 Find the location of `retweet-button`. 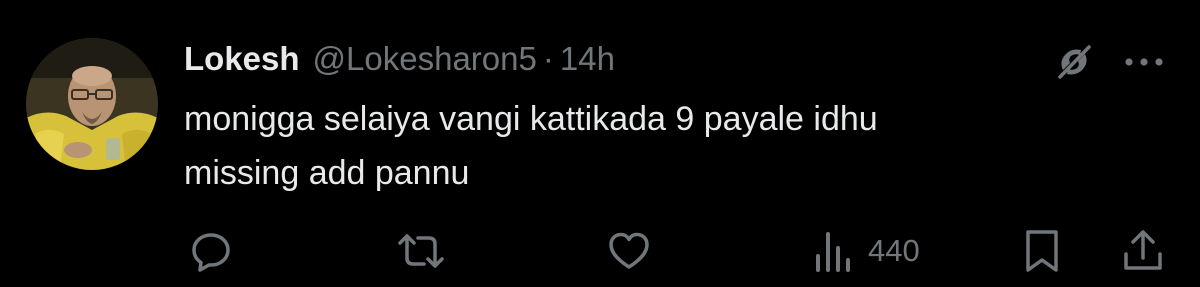

retweet-button is located at coordinates (421, 251).